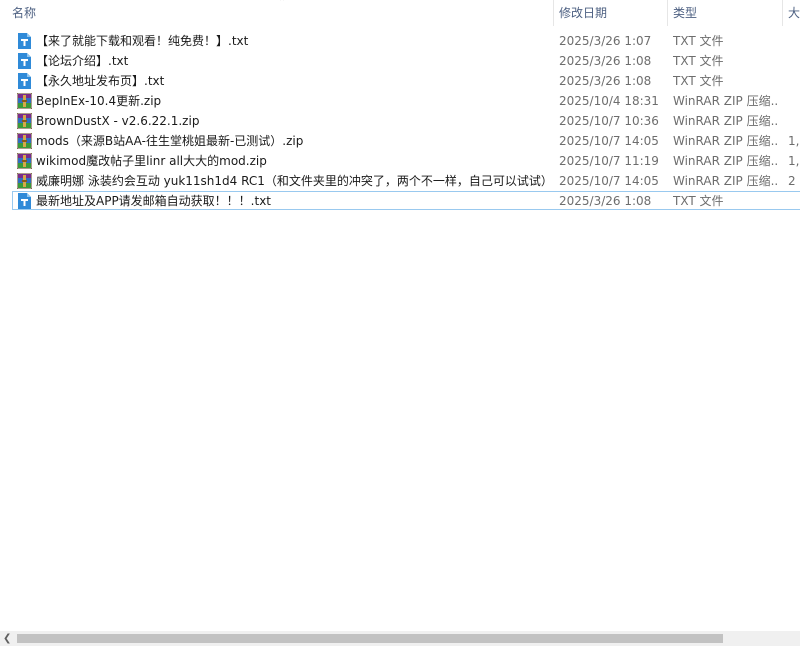  Describe the element at coordinates (609, 13) in the screenshot. I see `column-header-date: 修改日期` at that location.